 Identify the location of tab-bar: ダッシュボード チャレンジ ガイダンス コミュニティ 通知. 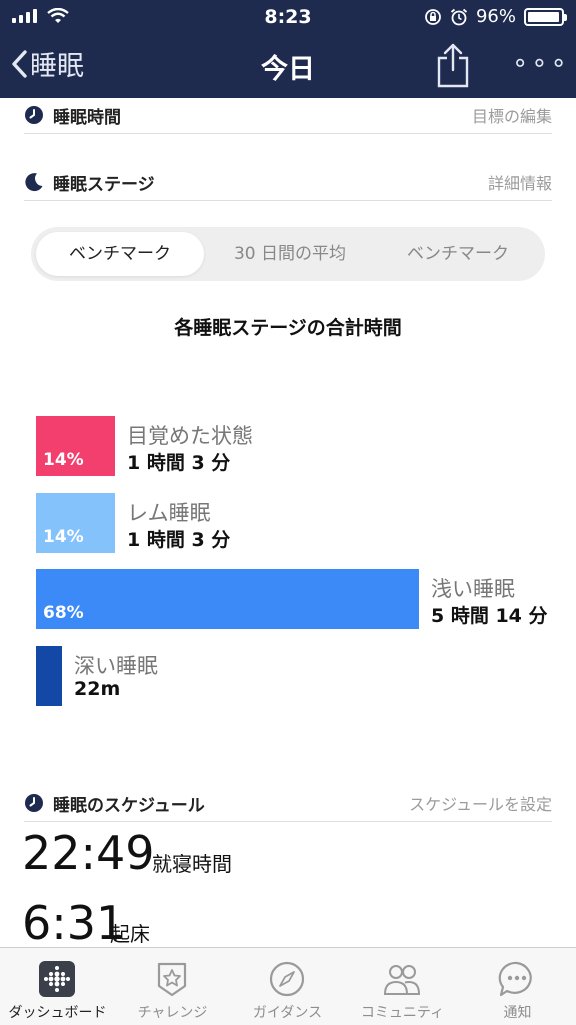
(288, 986).